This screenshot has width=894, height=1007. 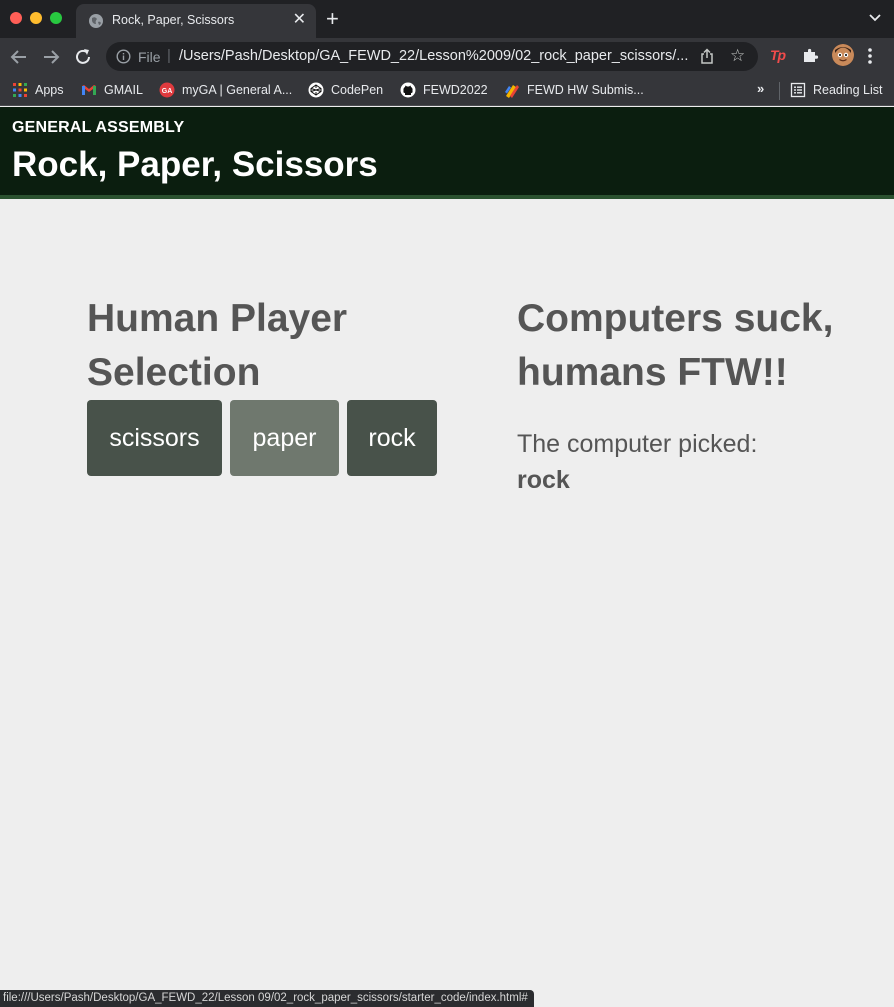 What do you see at coordinates (123, 90) in the screenshot?
I see `bookmark-label: GMAIL` at bounding box center [123, 90].